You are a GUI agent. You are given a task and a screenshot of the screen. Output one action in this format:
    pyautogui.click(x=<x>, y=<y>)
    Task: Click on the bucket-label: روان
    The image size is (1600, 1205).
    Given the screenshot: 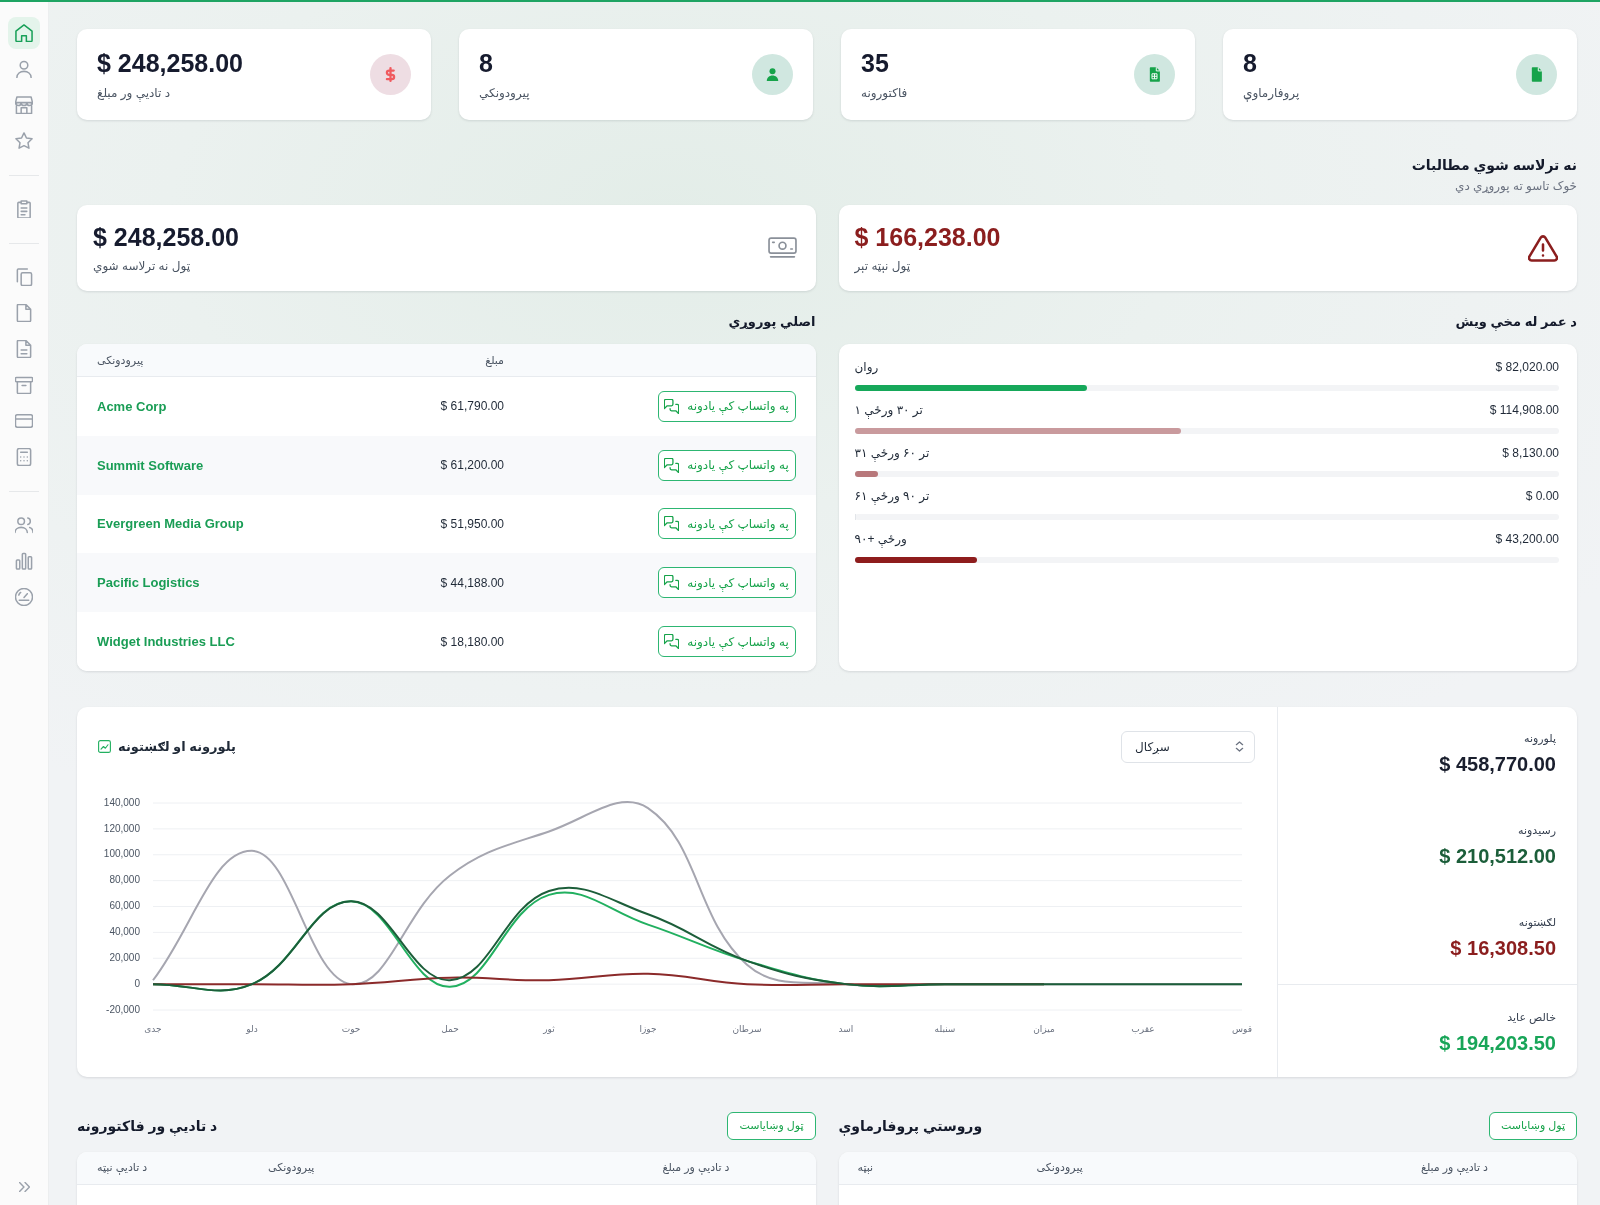 What is the action you would take?
    pyautogui.click(x=866, y=367)
    